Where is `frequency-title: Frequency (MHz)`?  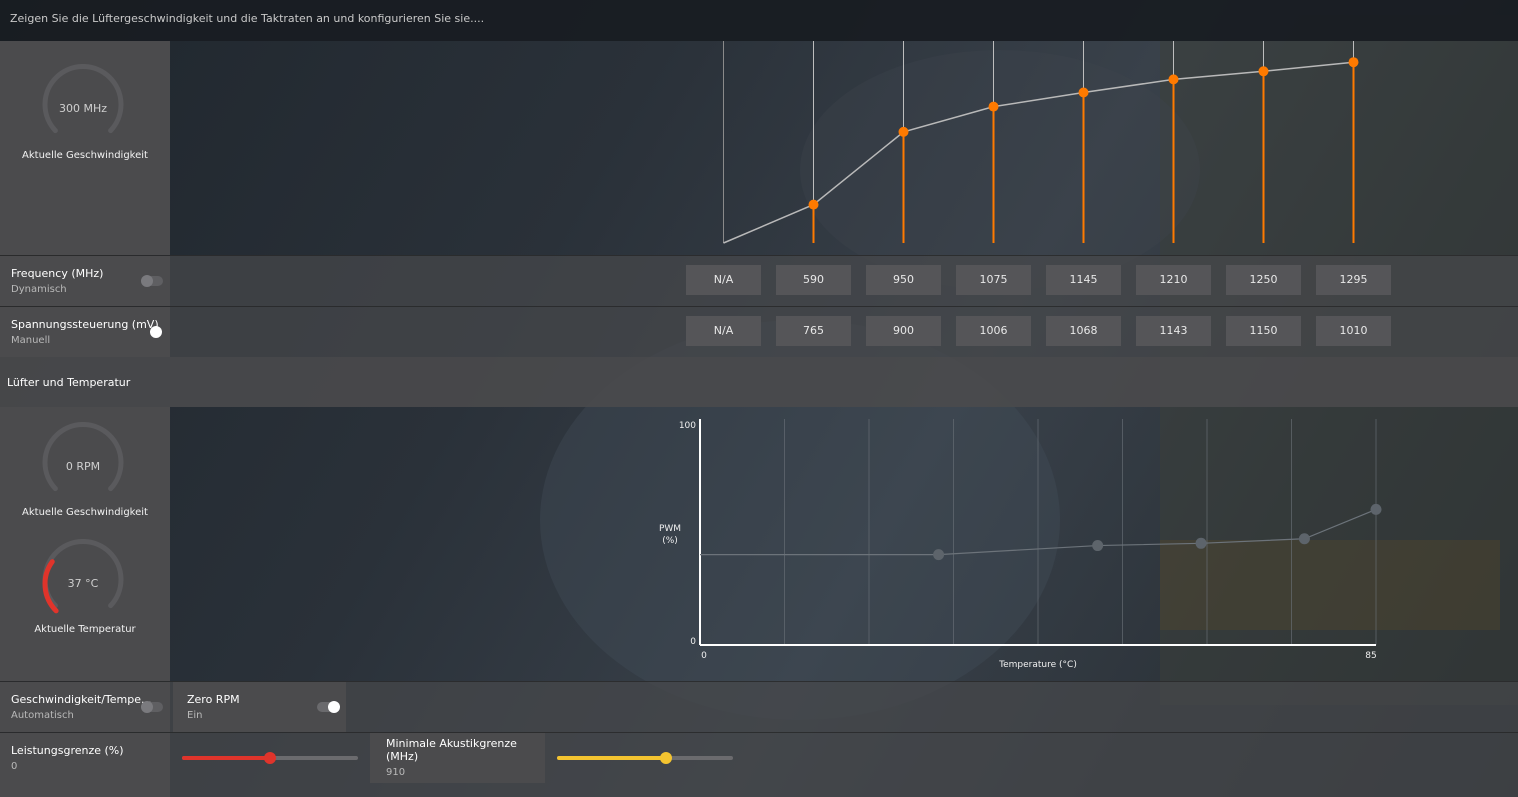 frequency-title: Frequency (MHz) is located at coordinates (57, 273).